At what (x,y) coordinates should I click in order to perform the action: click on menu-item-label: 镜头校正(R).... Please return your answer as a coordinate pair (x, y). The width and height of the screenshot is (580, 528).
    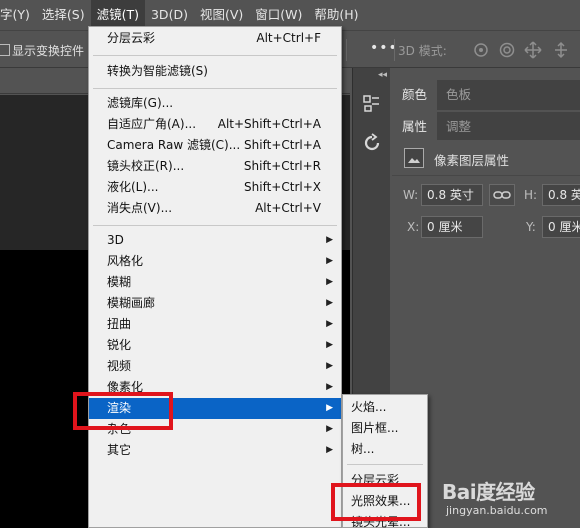
    Looking at the image, I should click on (146, 166).